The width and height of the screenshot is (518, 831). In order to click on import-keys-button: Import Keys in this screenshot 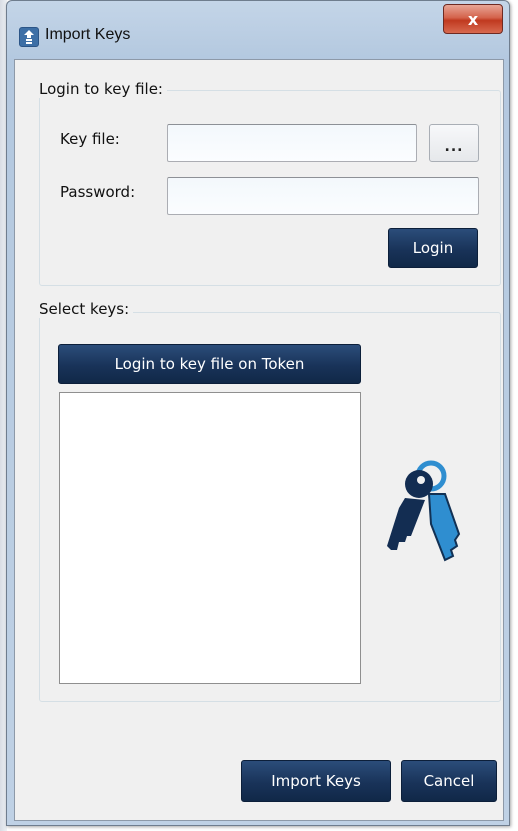, I will do `click(316, 781)`.